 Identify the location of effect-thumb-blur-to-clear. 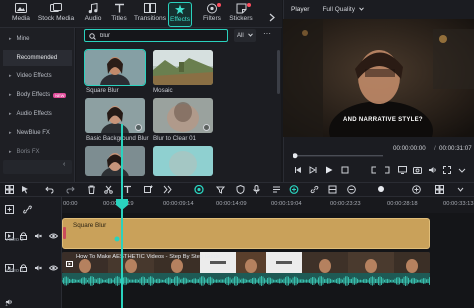
(183, 115).